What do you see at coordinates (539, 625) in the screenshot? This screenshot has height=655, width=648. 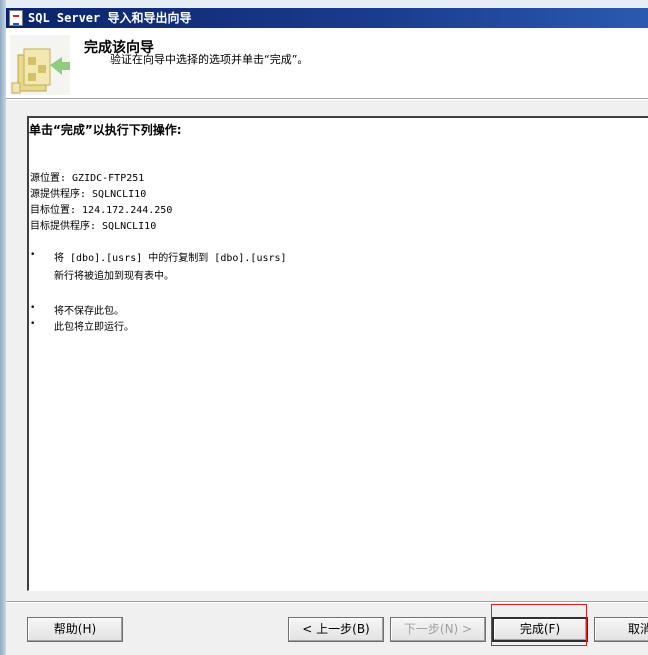 I see `finish-highlight-annotation` at bounding box center [539, 625].